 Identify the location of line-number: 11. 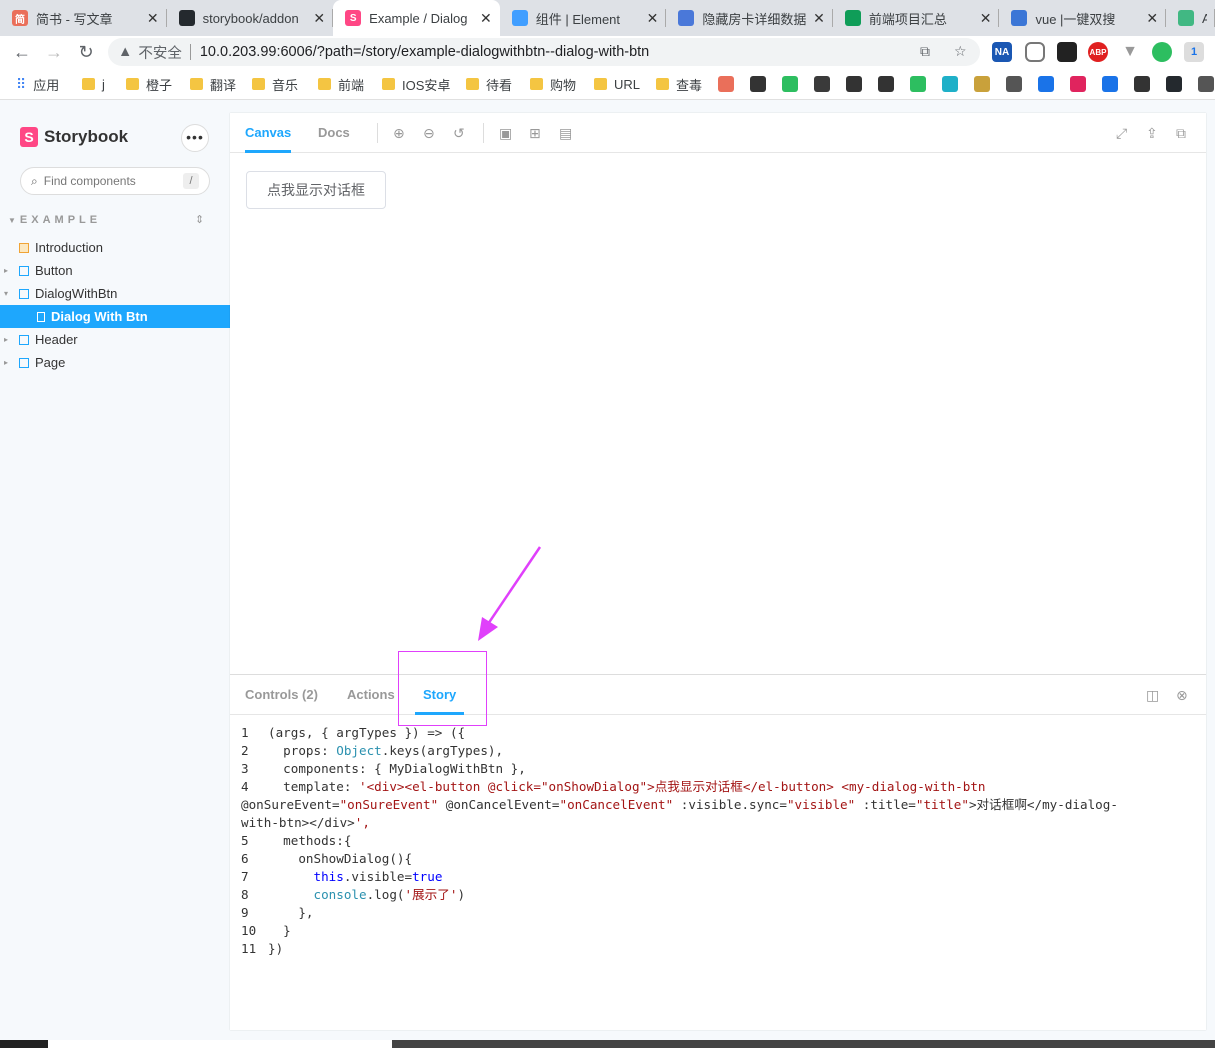
(249, 948).